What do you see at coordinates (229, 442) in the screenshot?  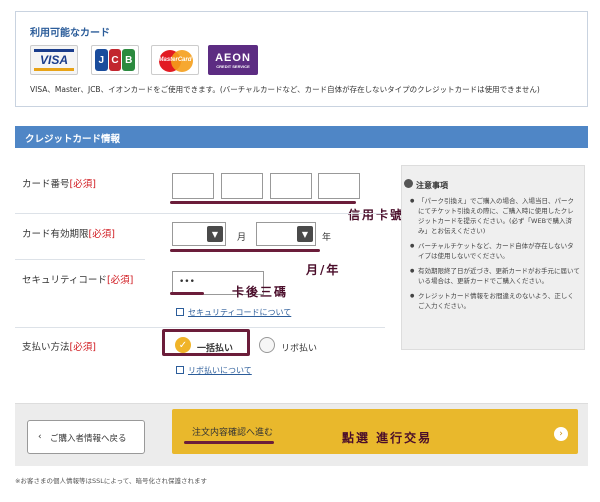 I see `confirm-underline` at bounding box center [229, 442].